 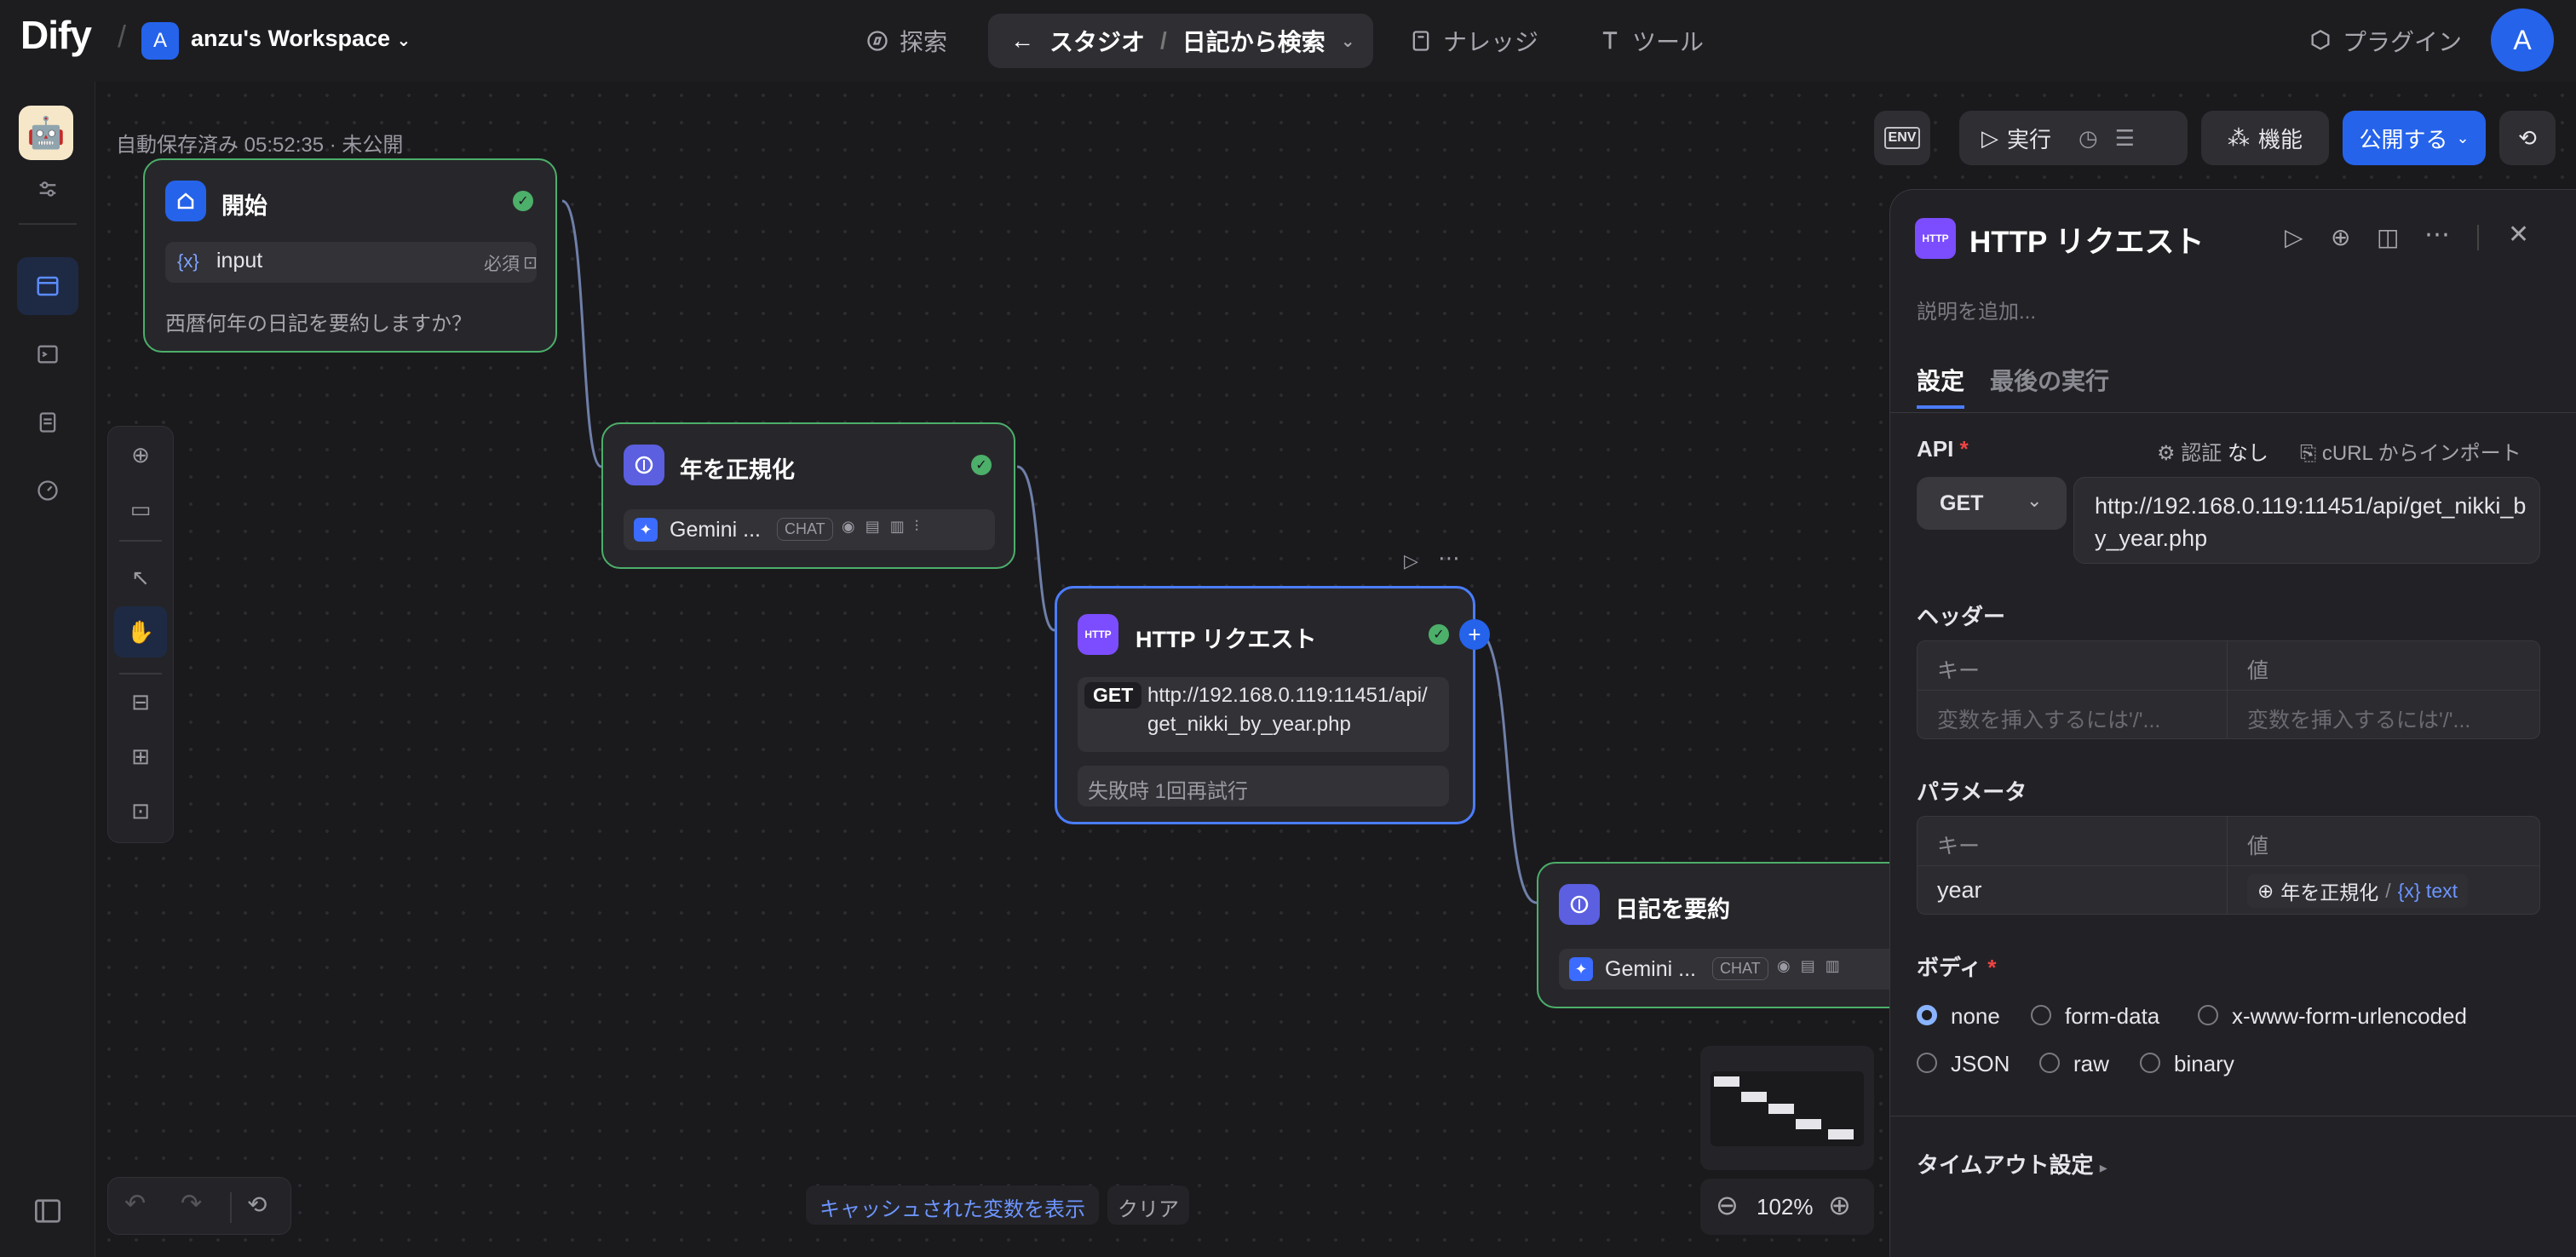 I want to click on model-selector: ✦ Gemini ... CHAT ◉▤▥, so click(x=1745, y=970).